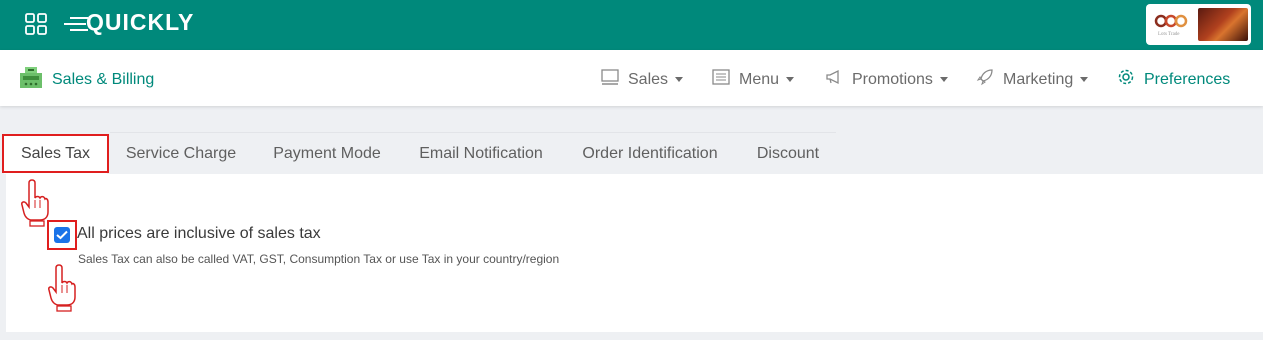  Describe the element at coordinates (36, 24) in the screenshot. I see `apps-grid-icon` at that location.